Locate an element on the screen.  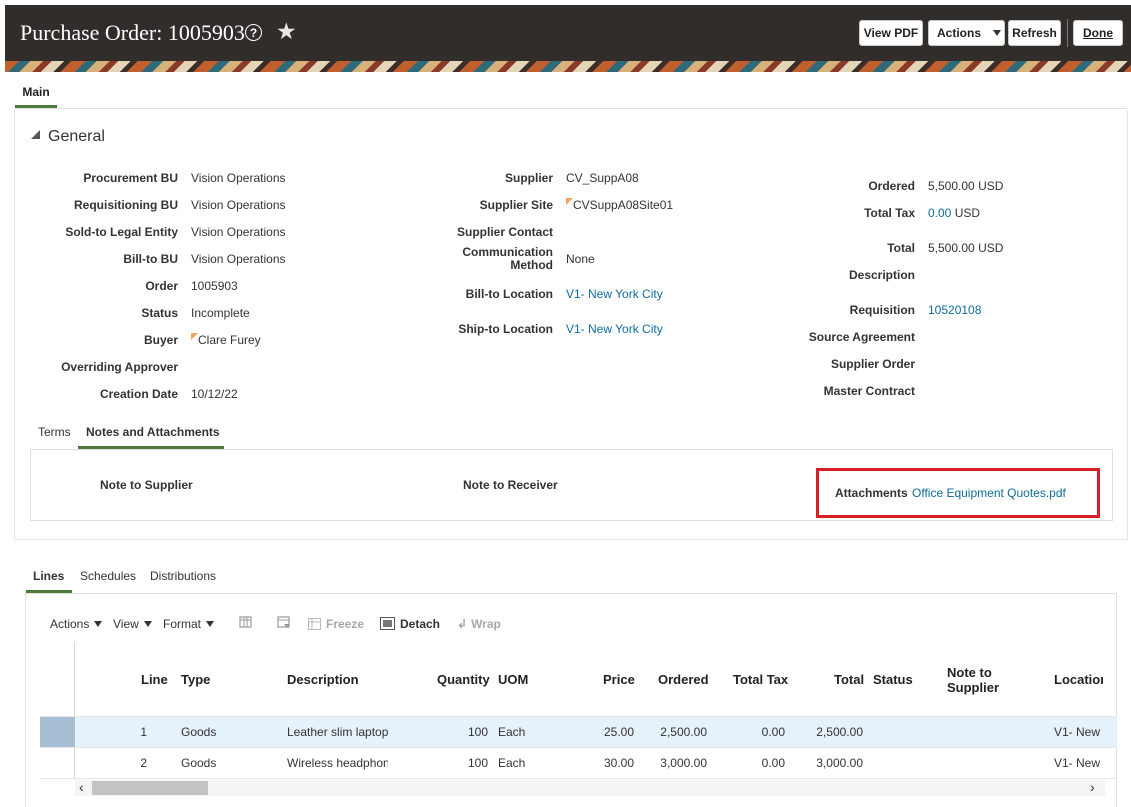
column-header-description: Description is located at coordinates (323, 679).